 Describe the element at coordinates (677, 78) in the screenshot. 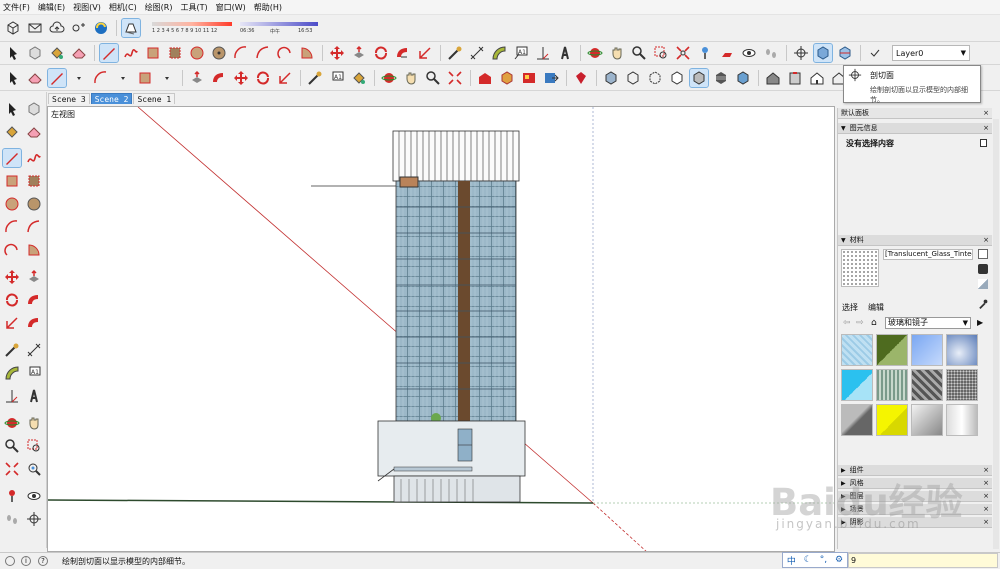

I see `wireframe-icon` at that location.